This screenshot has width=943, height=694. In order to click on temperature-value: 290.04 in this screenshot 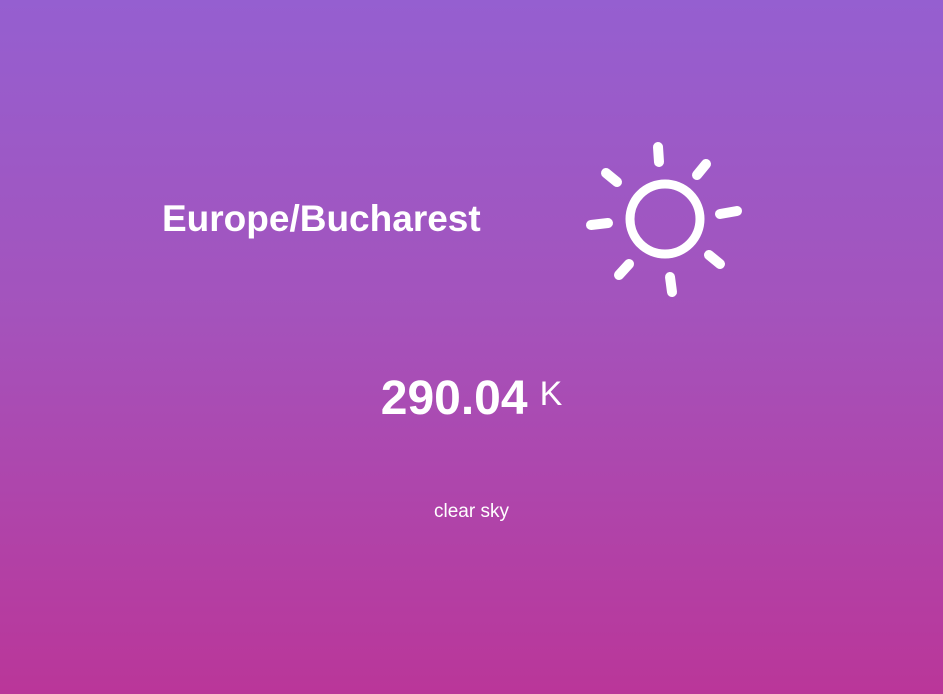, I will do `click(454, 398)`.